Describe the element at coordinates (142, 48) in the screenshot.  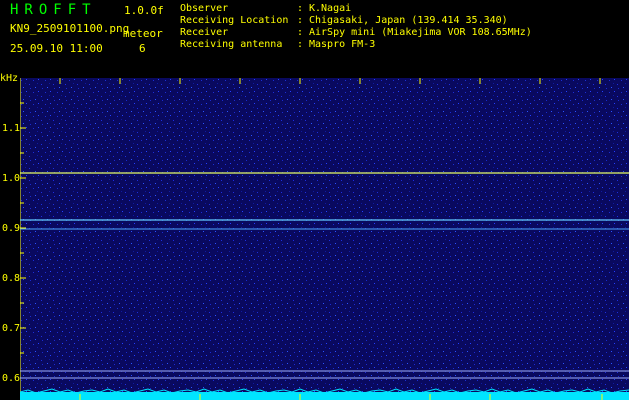
I see `meteor-count: 6` at that location.